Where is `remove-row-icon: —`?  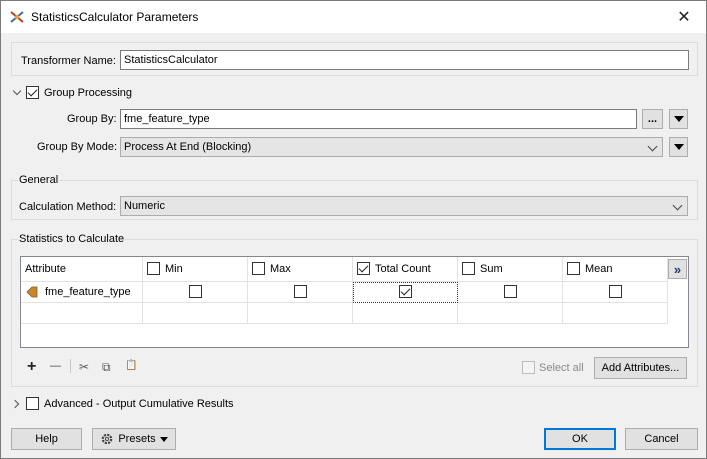 remove-row-icon: — is located at coordinates (55, 366).